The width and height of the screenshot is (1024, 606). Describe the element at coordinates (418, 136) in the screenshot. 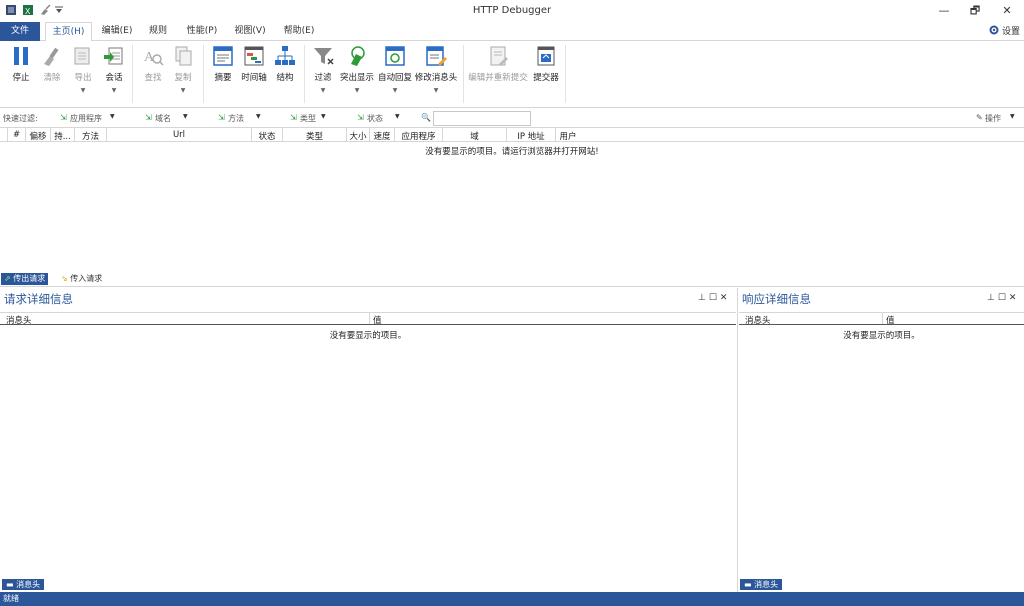

I see `column-header-application: 应用程序` at that location.